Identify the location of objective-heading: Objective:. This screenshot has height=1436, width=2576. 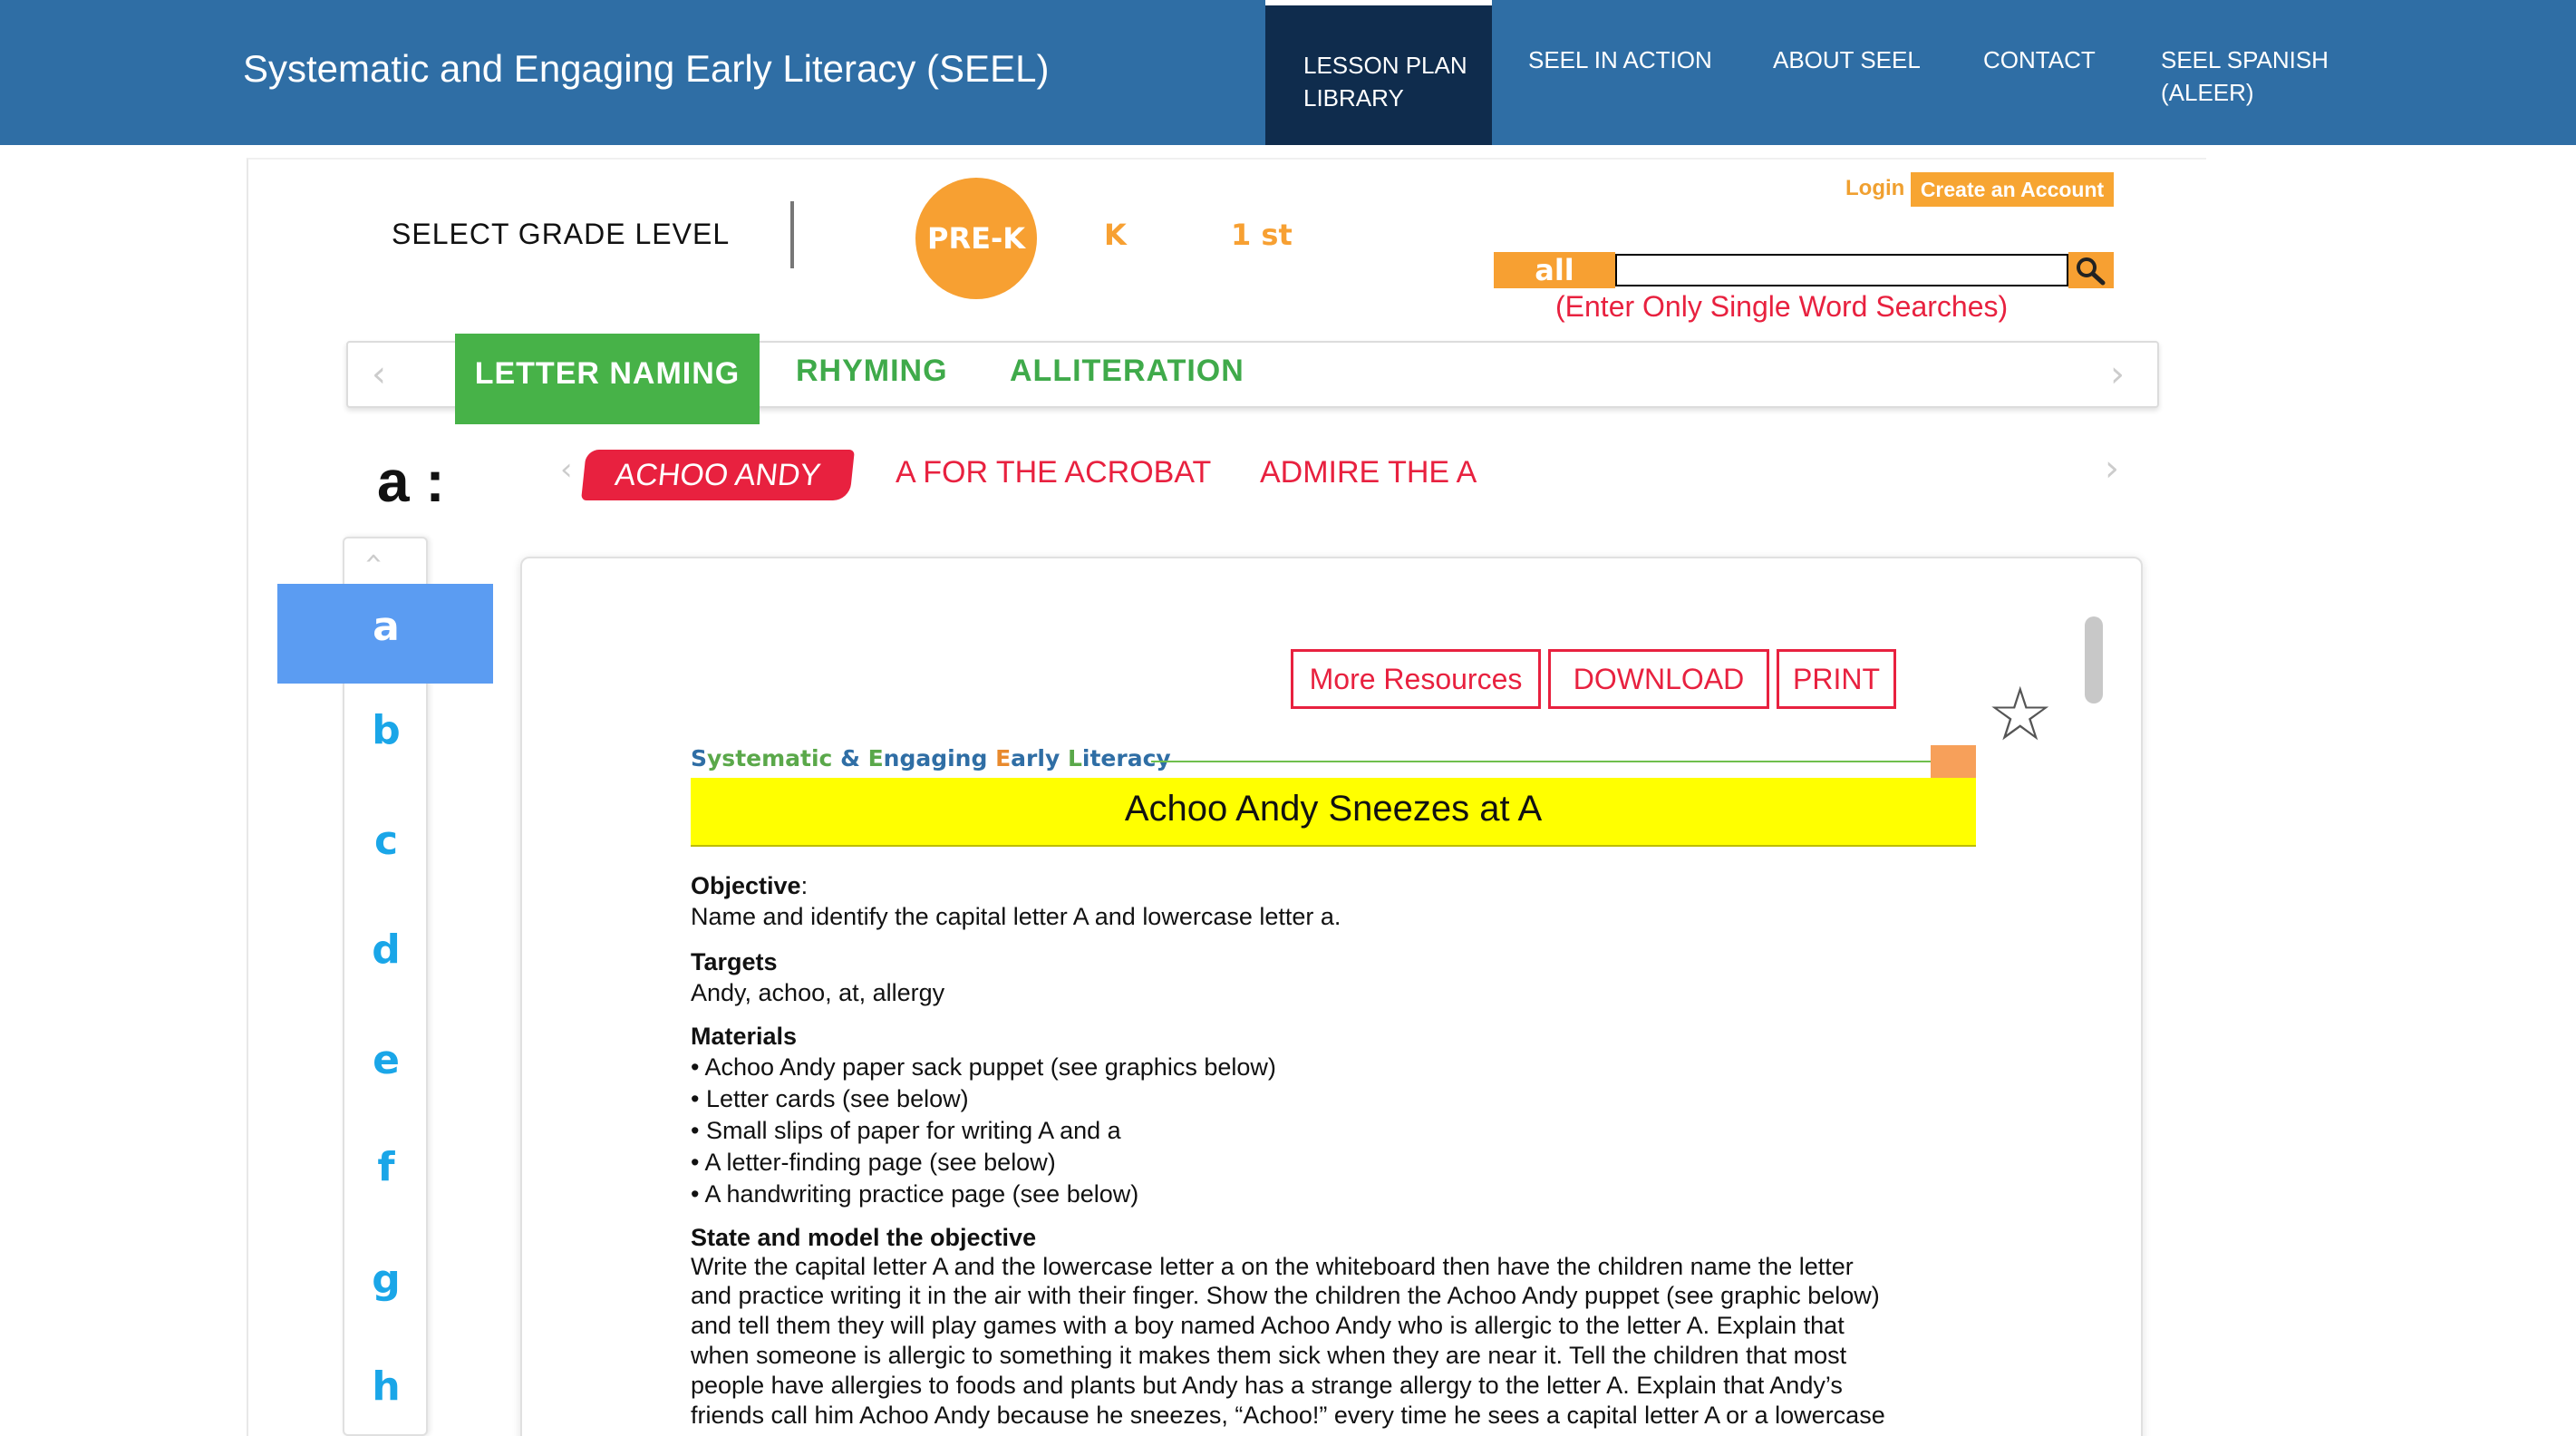
(749, 886).